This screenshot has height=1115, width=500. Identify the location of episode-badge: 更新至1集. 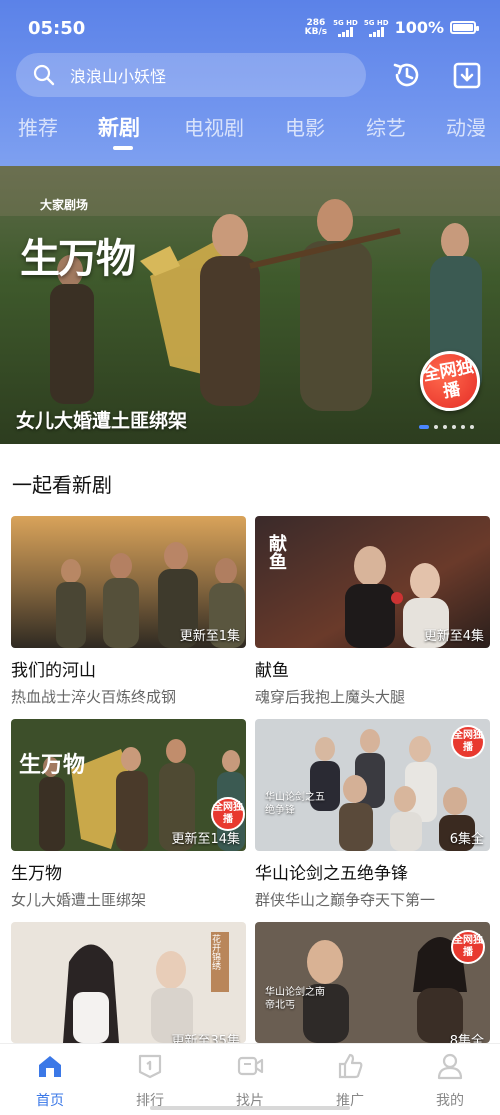
(209, 636).